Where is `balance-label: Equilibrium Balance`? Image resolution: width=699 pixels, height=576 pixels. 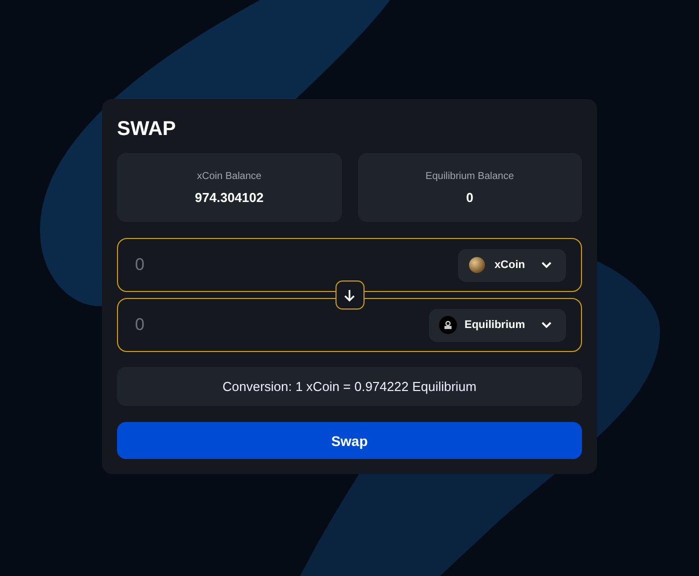 balance-label: Equilibrium Balance is located at coordinates (470, 176).